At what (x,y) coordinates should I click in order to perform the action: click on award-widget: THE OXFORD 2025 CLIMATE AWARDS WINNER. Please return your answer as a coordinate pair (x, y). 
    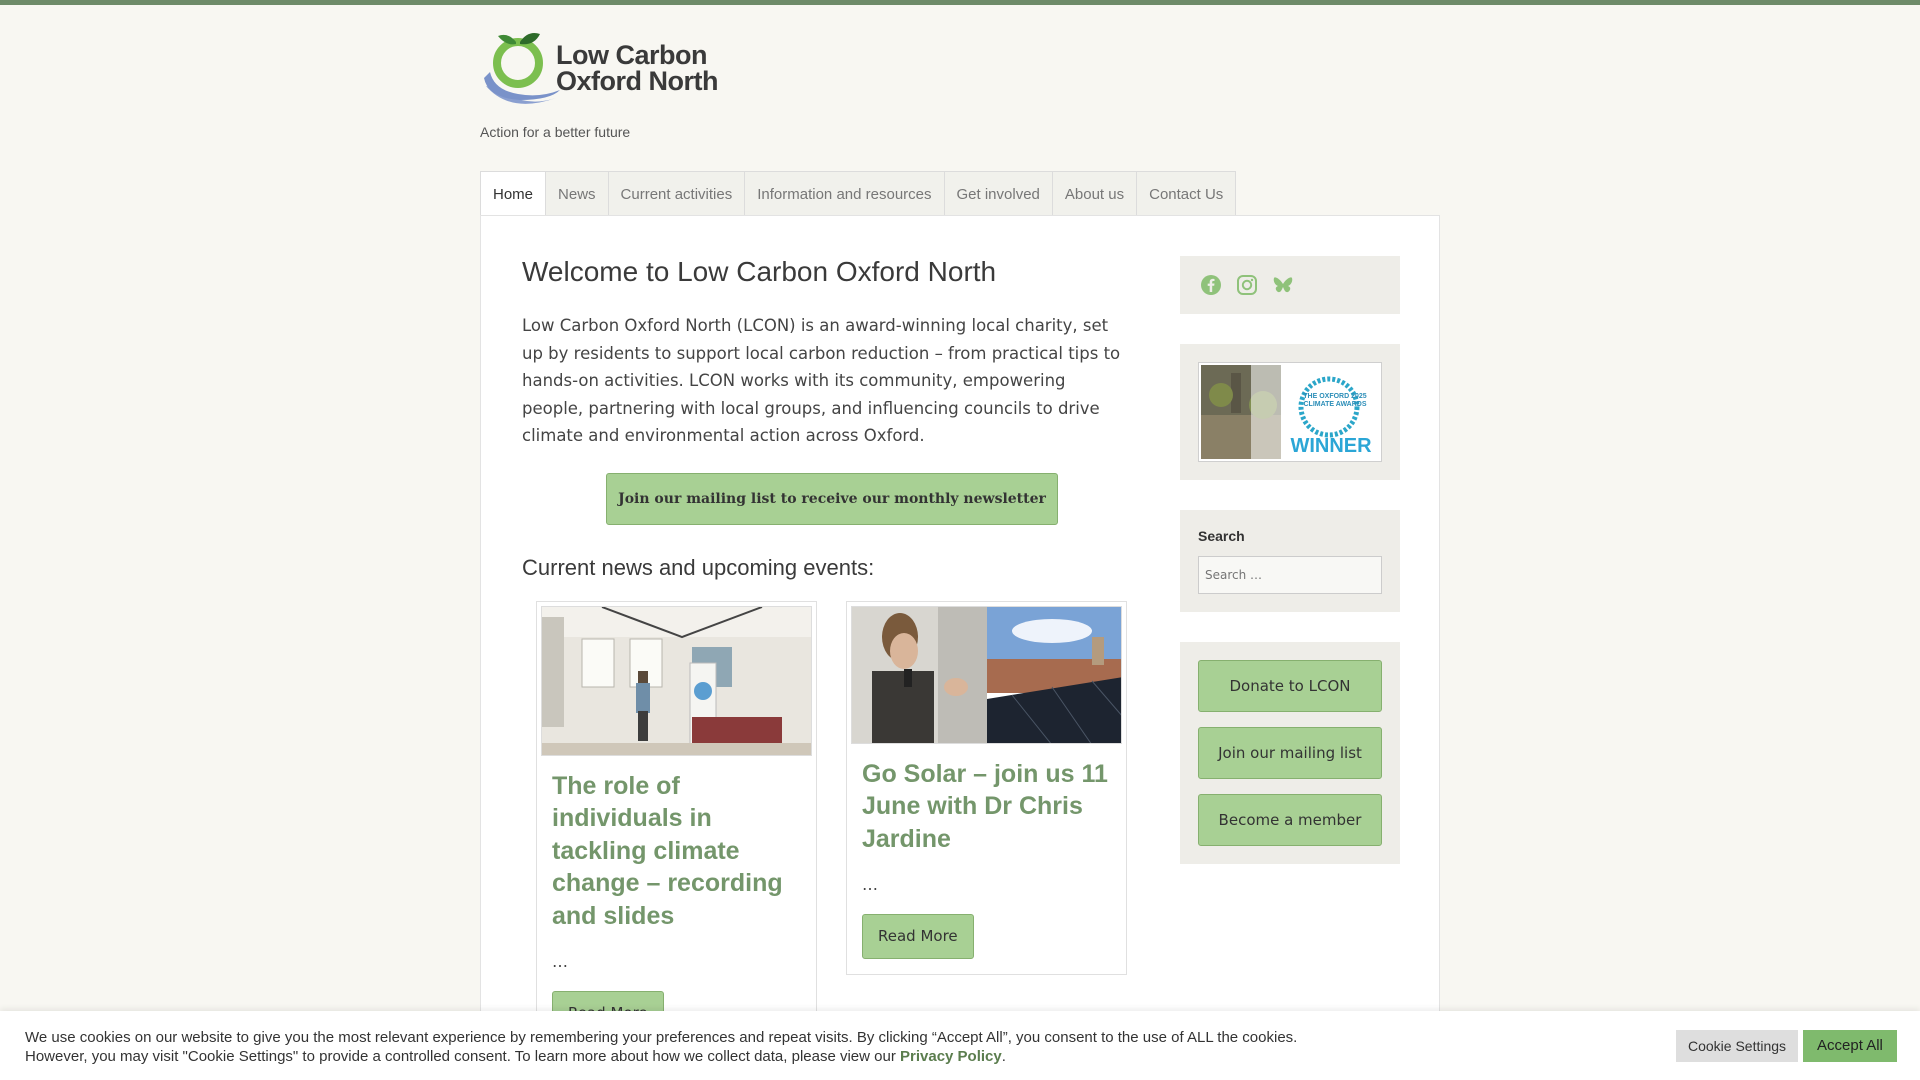
    Looking at the image, I should click on (1290, 412).